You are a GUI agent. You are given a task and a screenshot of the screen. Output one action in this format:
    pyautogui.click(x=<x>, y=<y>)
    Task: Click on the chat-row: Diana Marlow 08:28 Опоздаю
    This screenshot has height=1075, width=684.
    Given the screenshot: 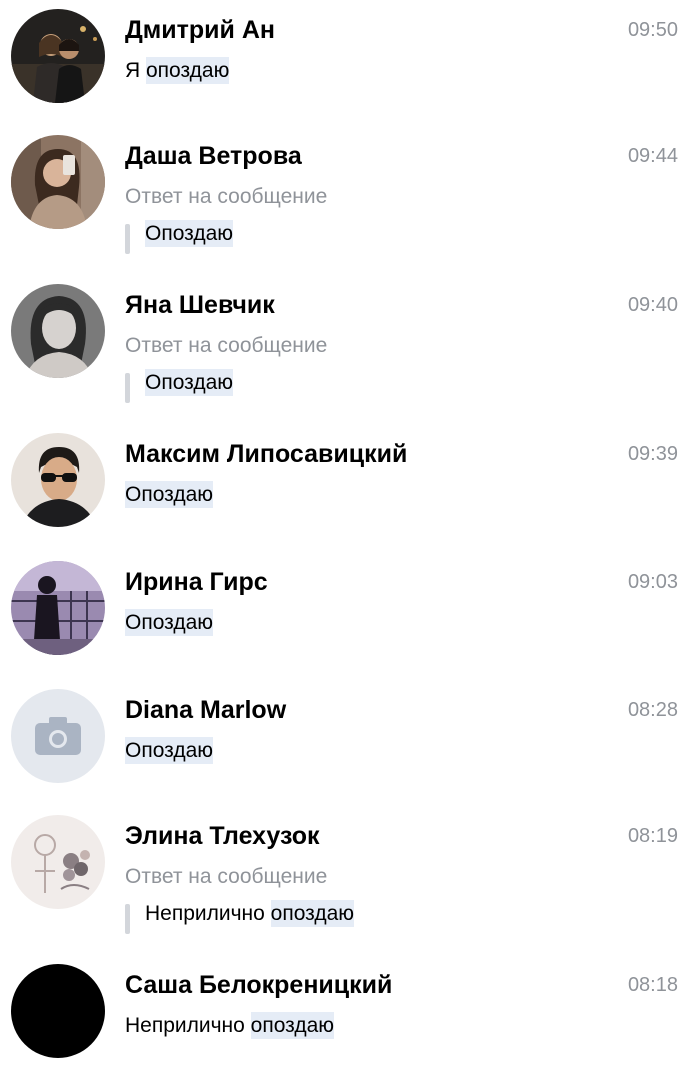 What is the action you would take?
    pyautogui.click(x=342, y=740)
    